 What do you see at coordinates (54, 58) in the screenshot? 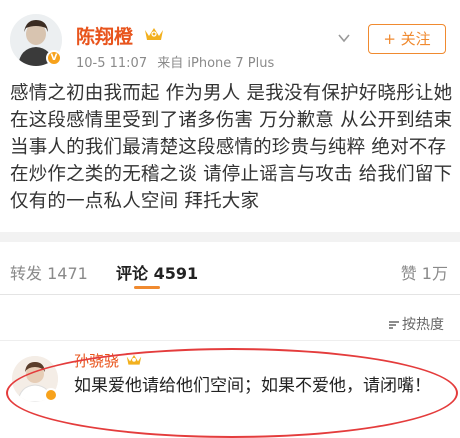
I see `verified-badge-icon: V` at bounding box center [54, 58].